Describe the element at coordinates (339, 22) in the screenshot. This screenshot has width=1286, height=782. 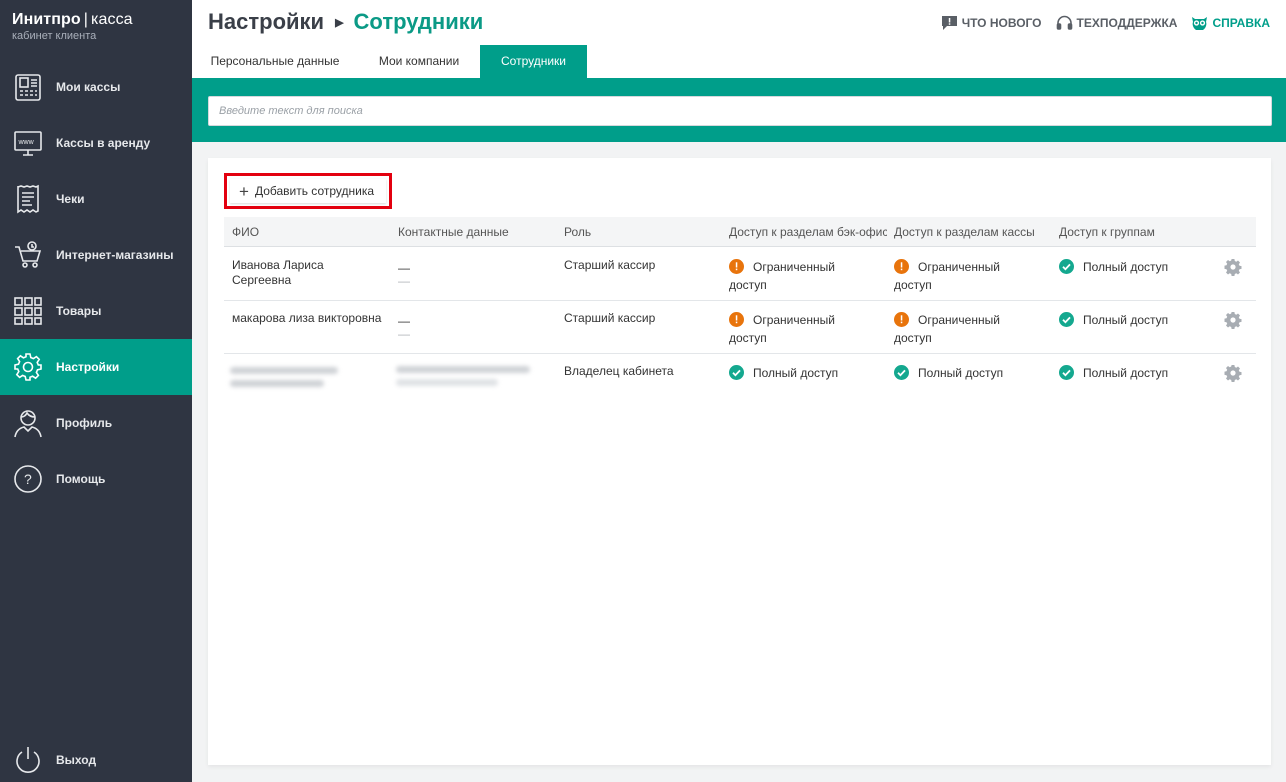
I see `breadcrumb-arrow-icon: ▶` at that location.